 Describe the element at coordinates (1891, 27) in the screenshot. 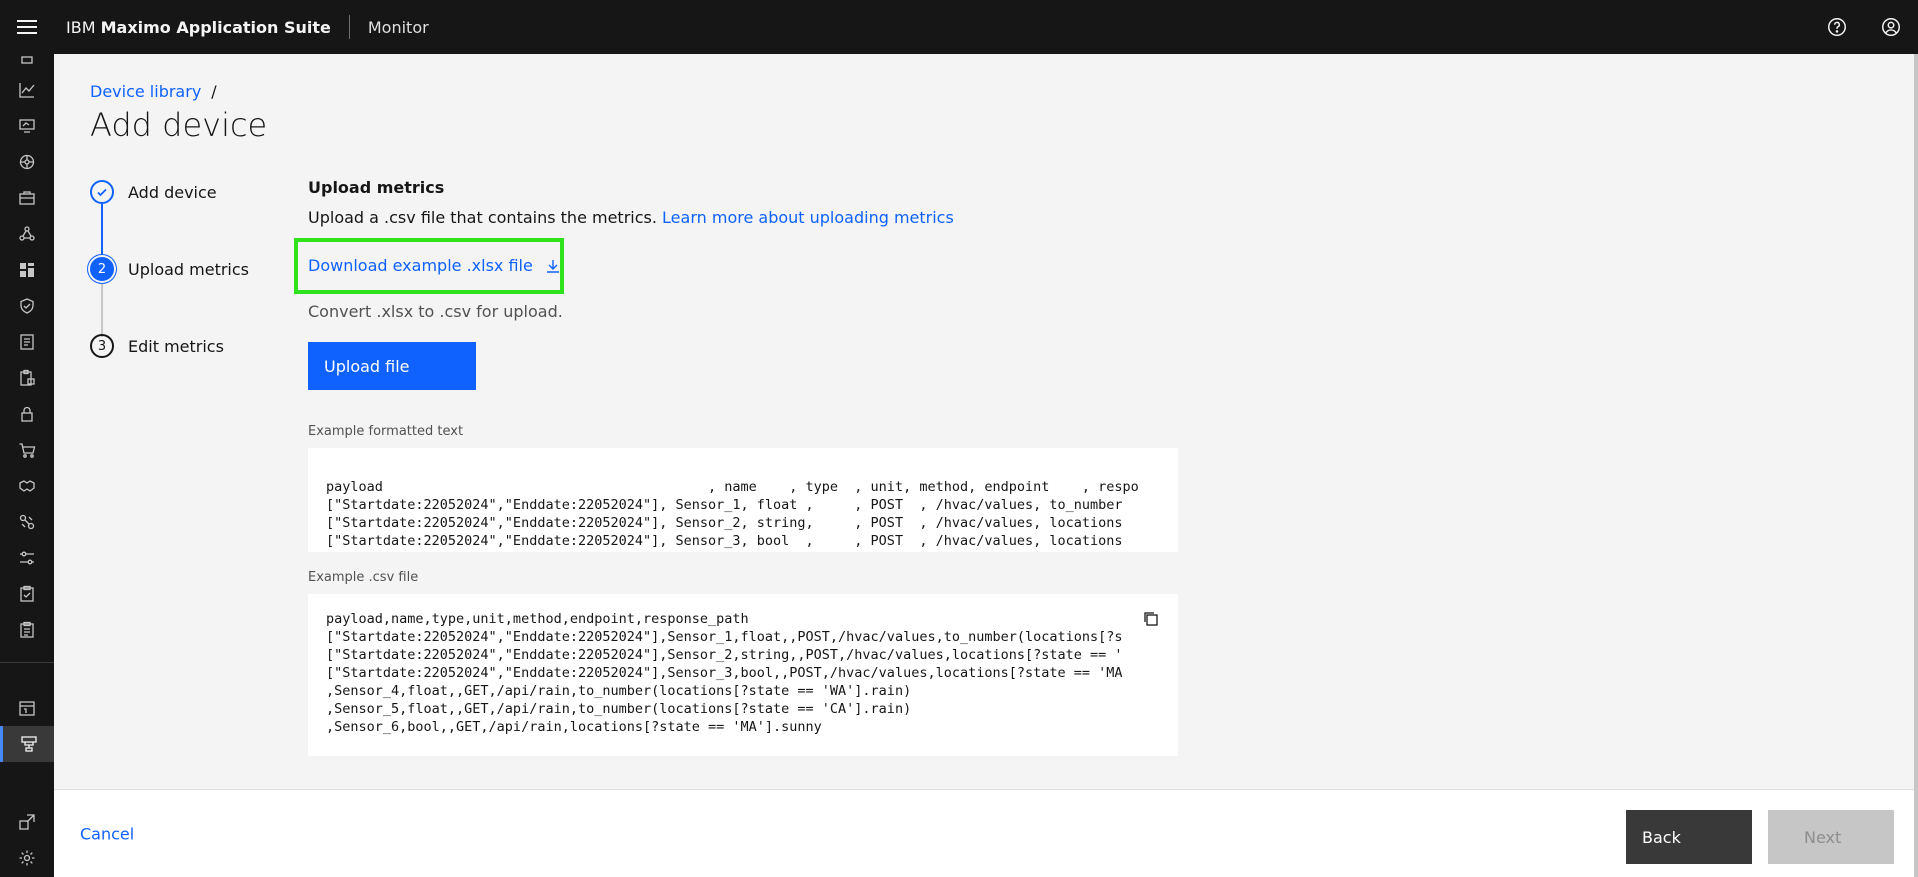

I see `user-avatar-icon` at that location.